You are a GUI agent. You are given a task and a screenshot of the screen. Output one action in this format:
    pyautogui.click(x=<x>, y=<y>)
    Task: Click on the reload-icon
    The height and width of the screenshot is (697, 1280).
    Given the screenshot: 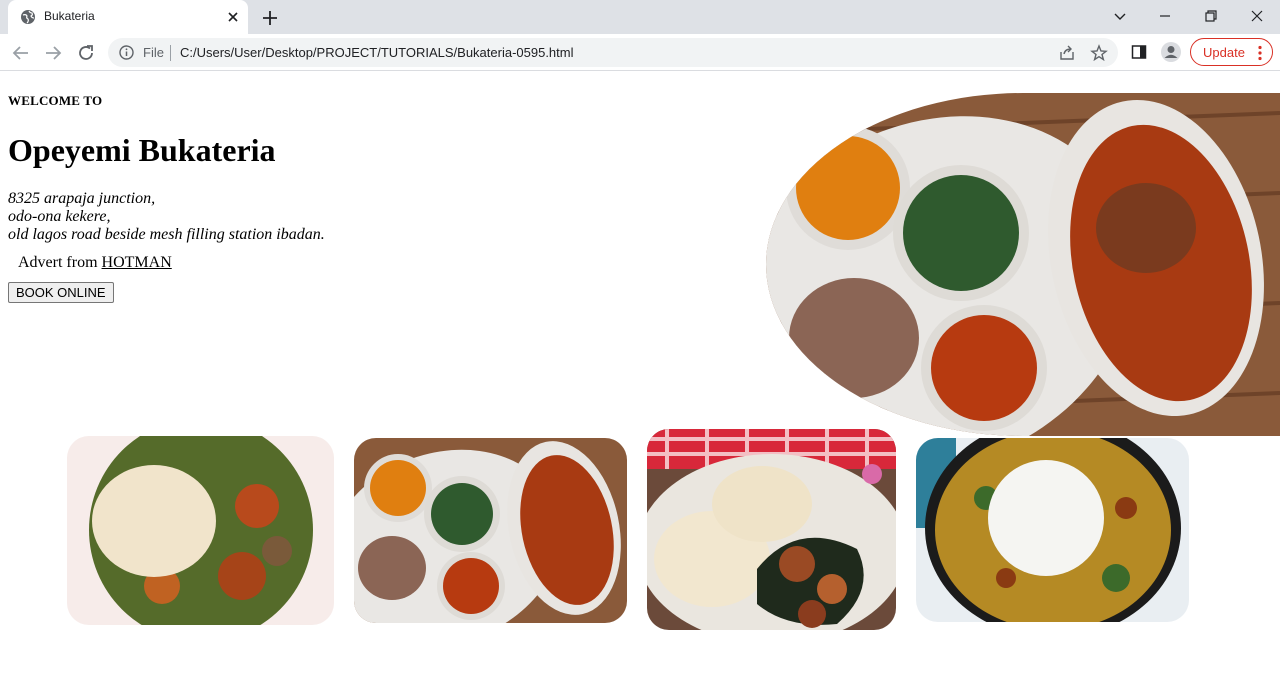 What is the action you would take?
    pyautogui.click(x=86, y=53)
    